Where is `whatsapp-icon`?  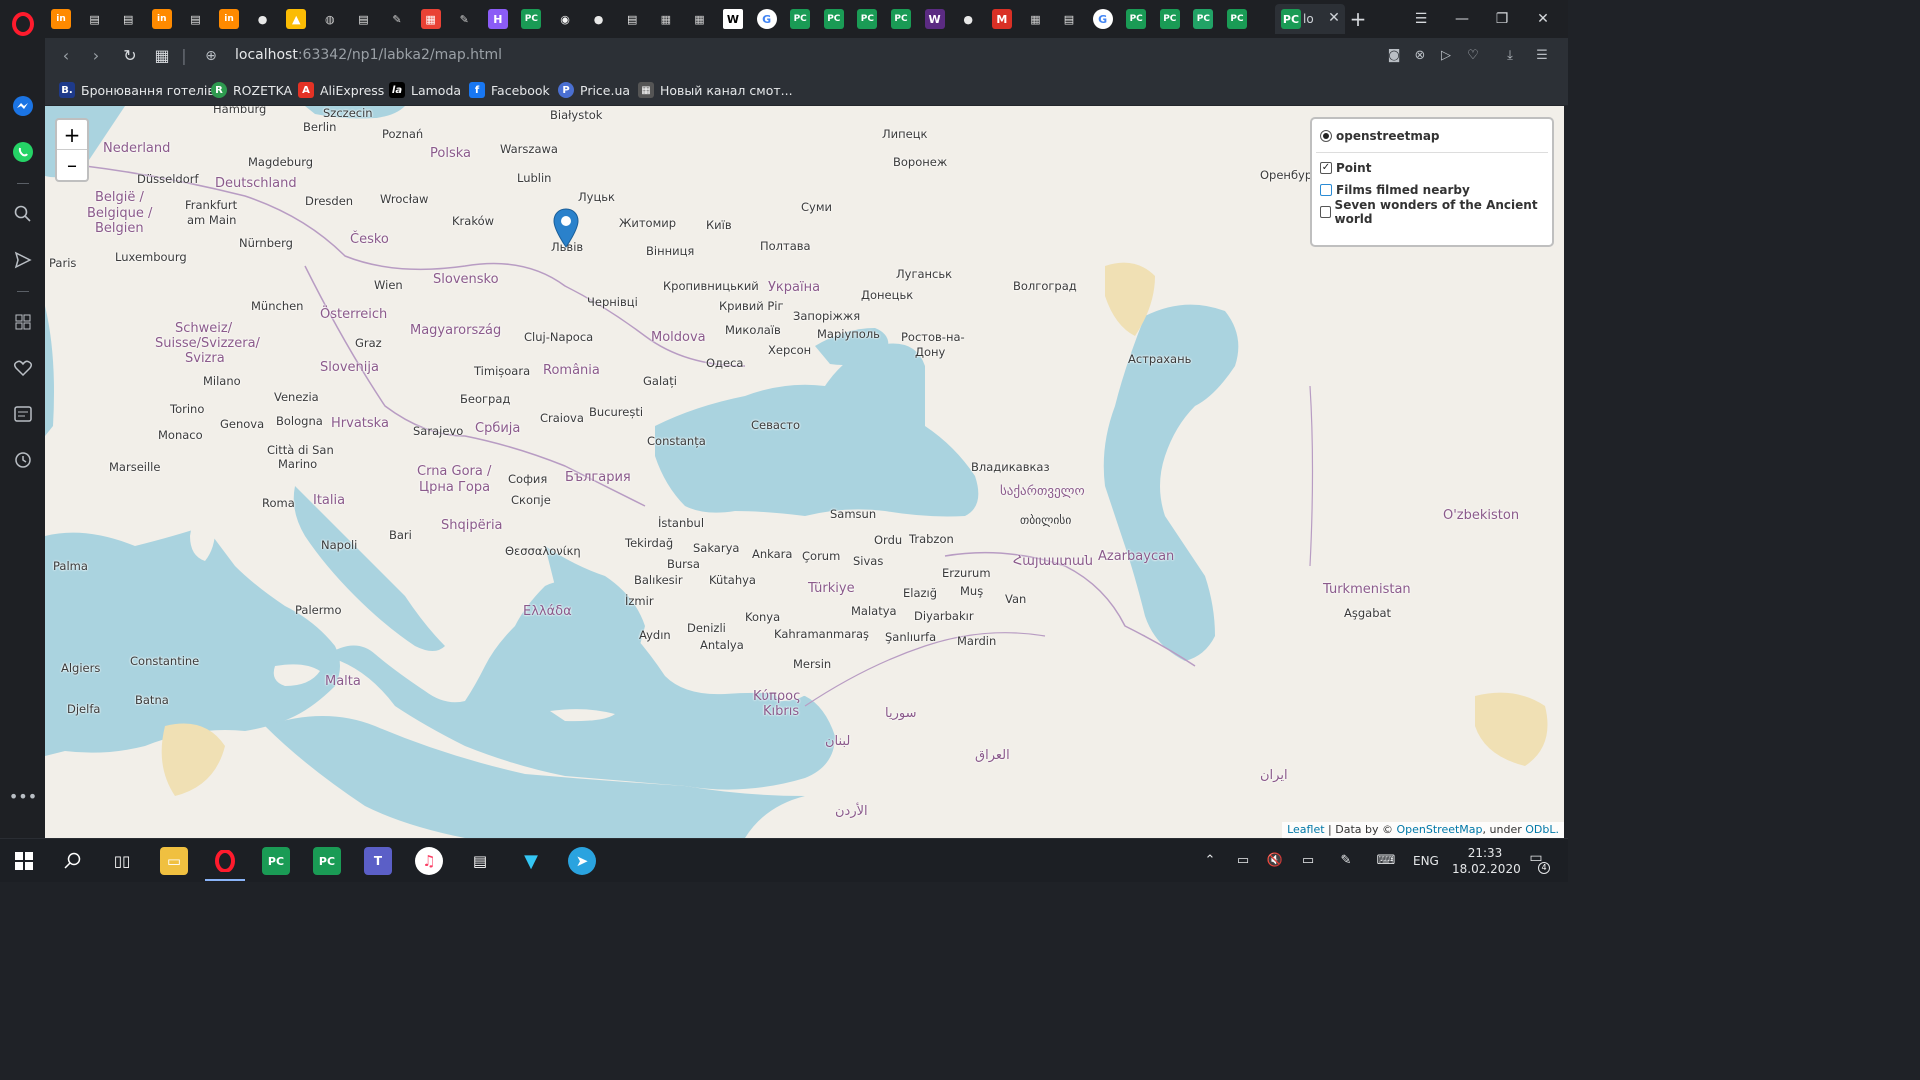 whatsapp-icon is located at coordinates (23, 152).